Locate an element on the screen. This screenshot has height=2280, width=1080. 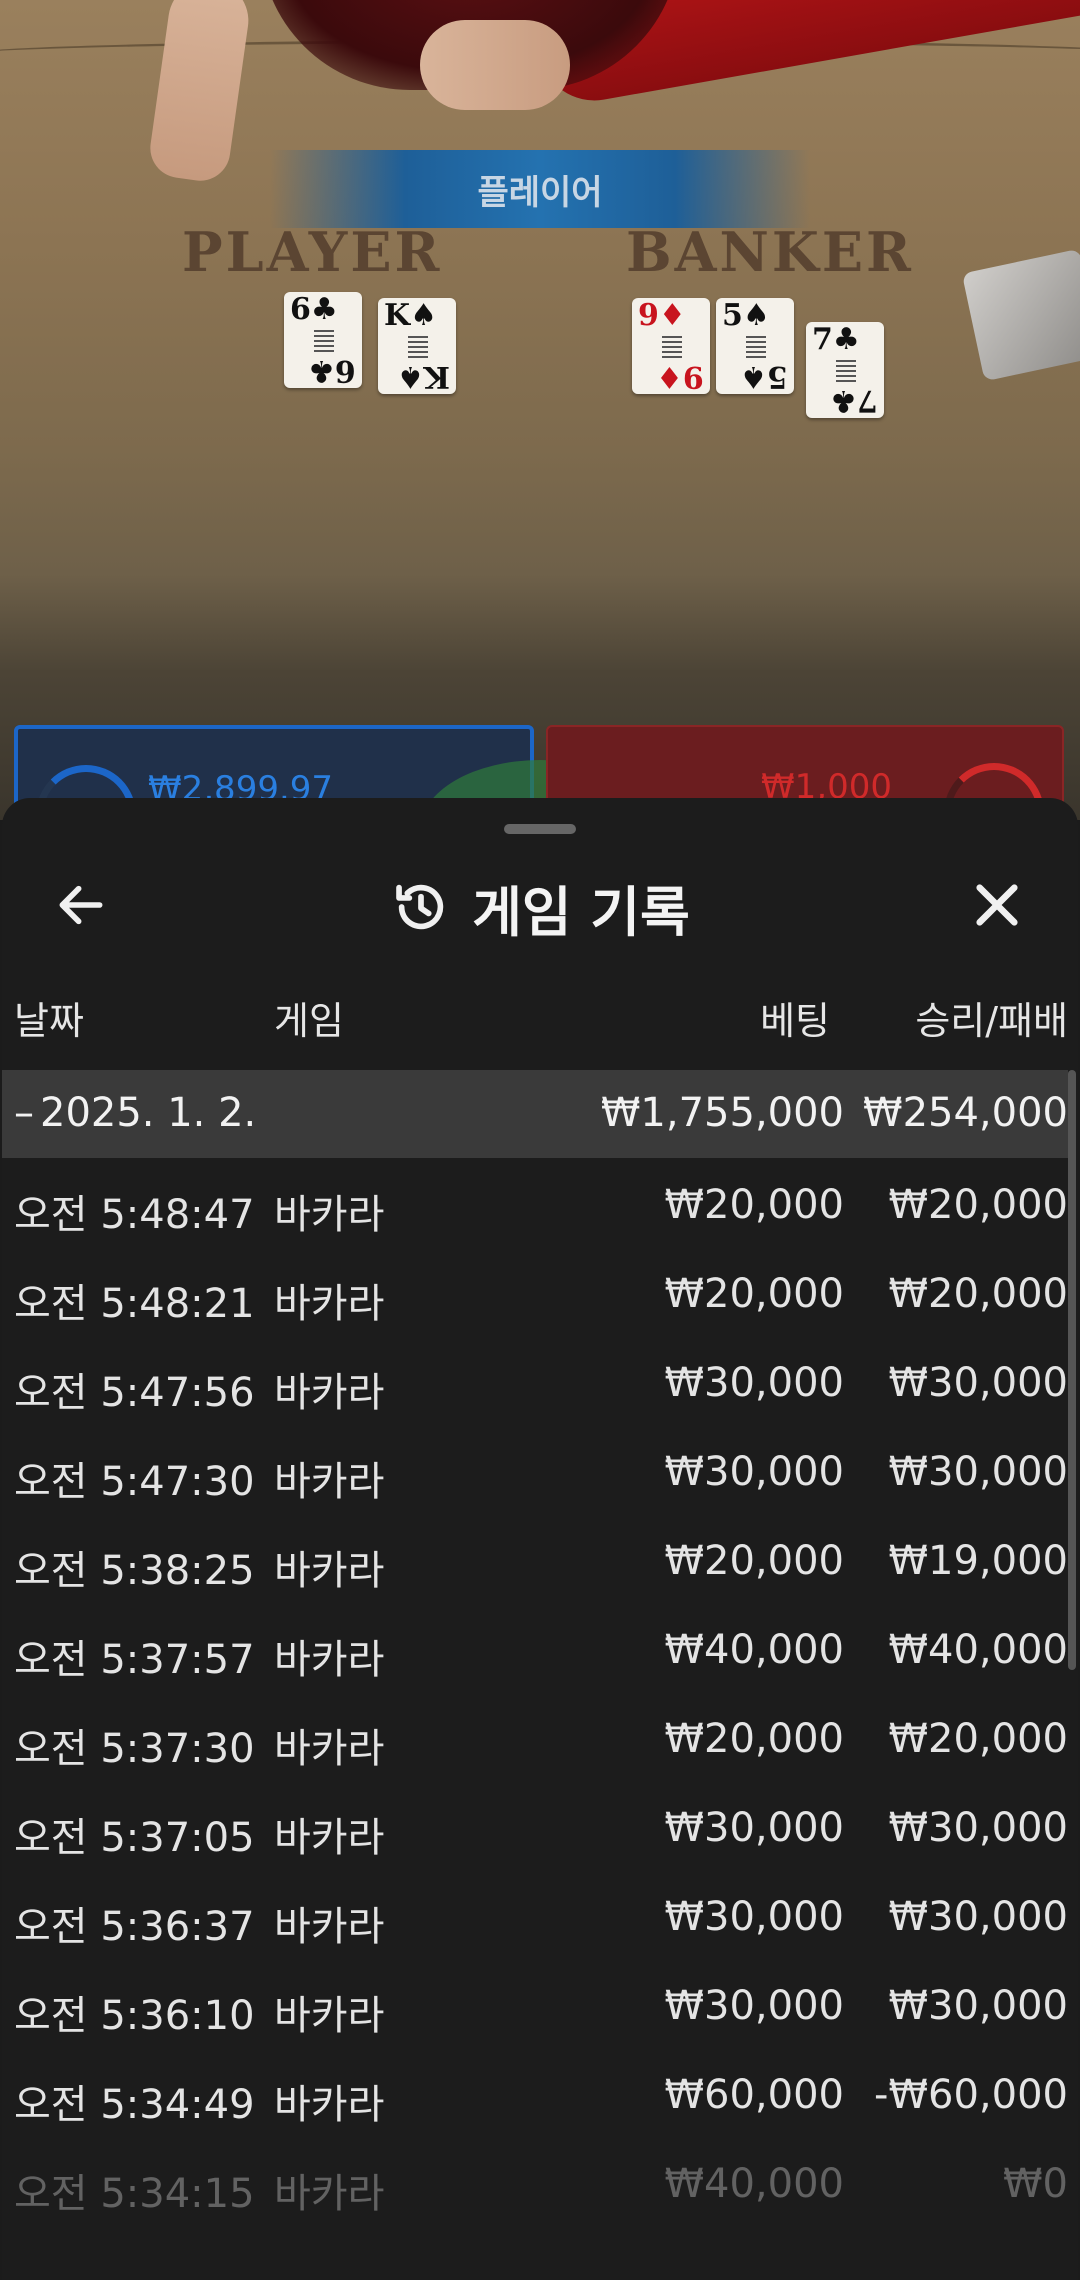
card-rank-text: 6 is located at coordinates (345, 370).